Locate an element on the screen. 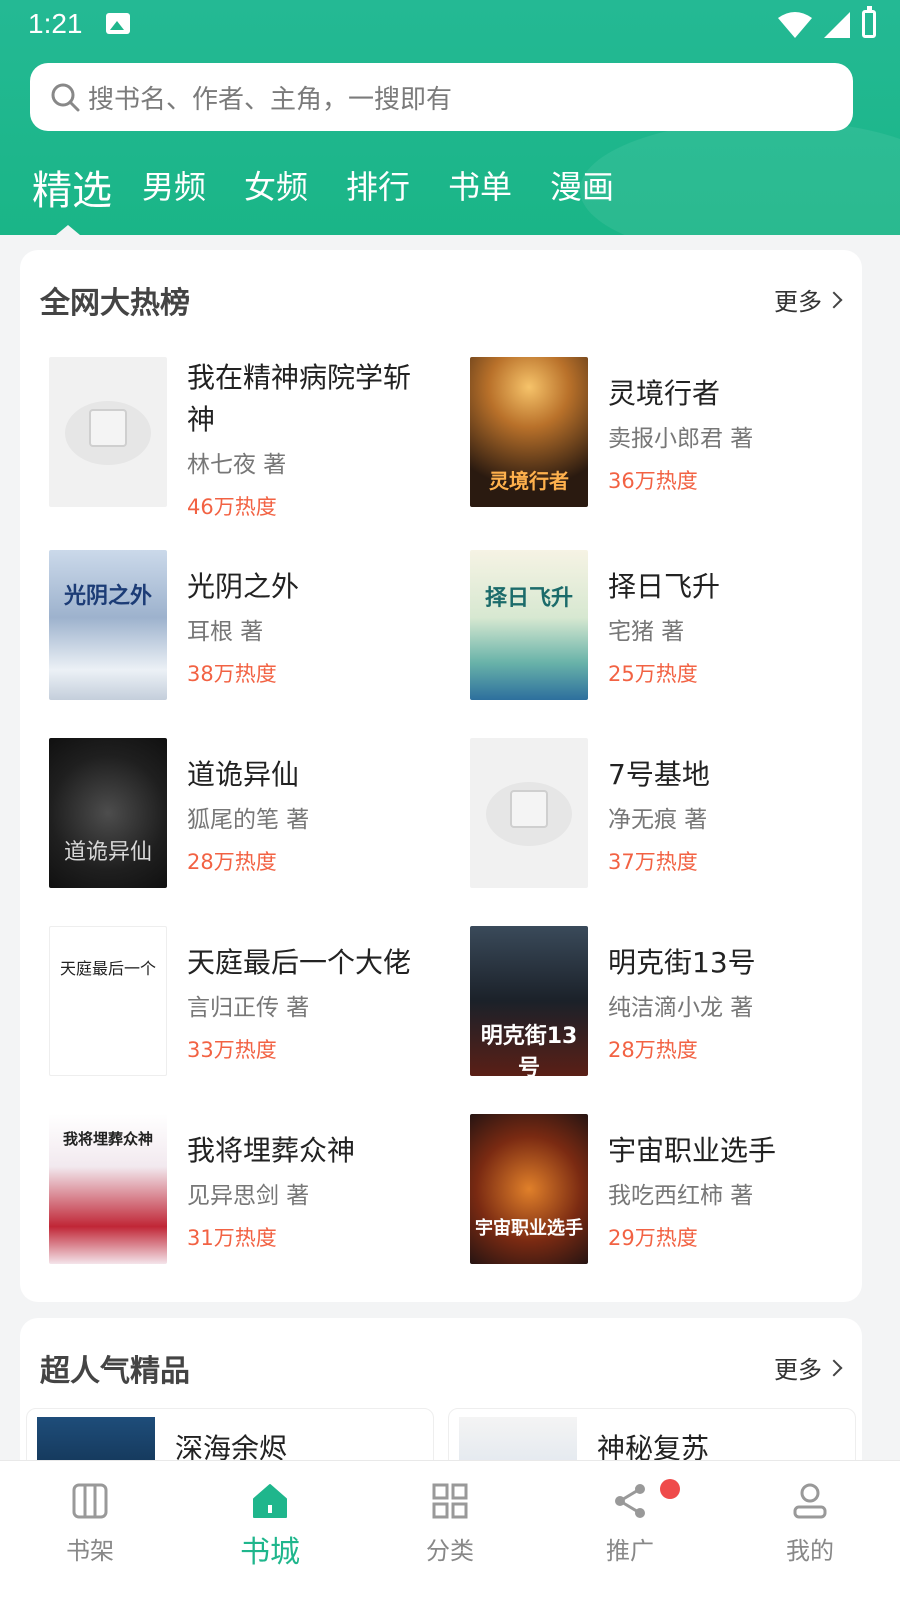 This screenshot has width=900, height=1600. book-author: 林七夜 著 is located at coordinates (237, 465).